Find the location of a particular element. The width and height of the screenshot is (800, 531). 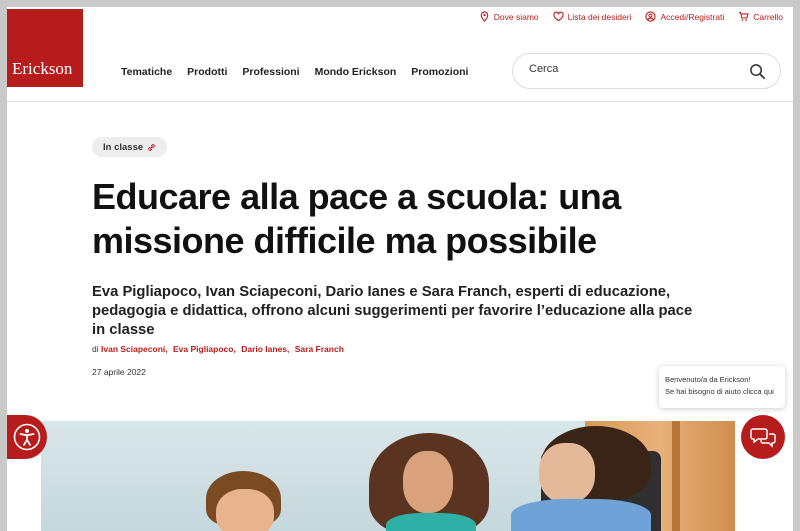

accessibility-icon is located at coordinates (27, 437).